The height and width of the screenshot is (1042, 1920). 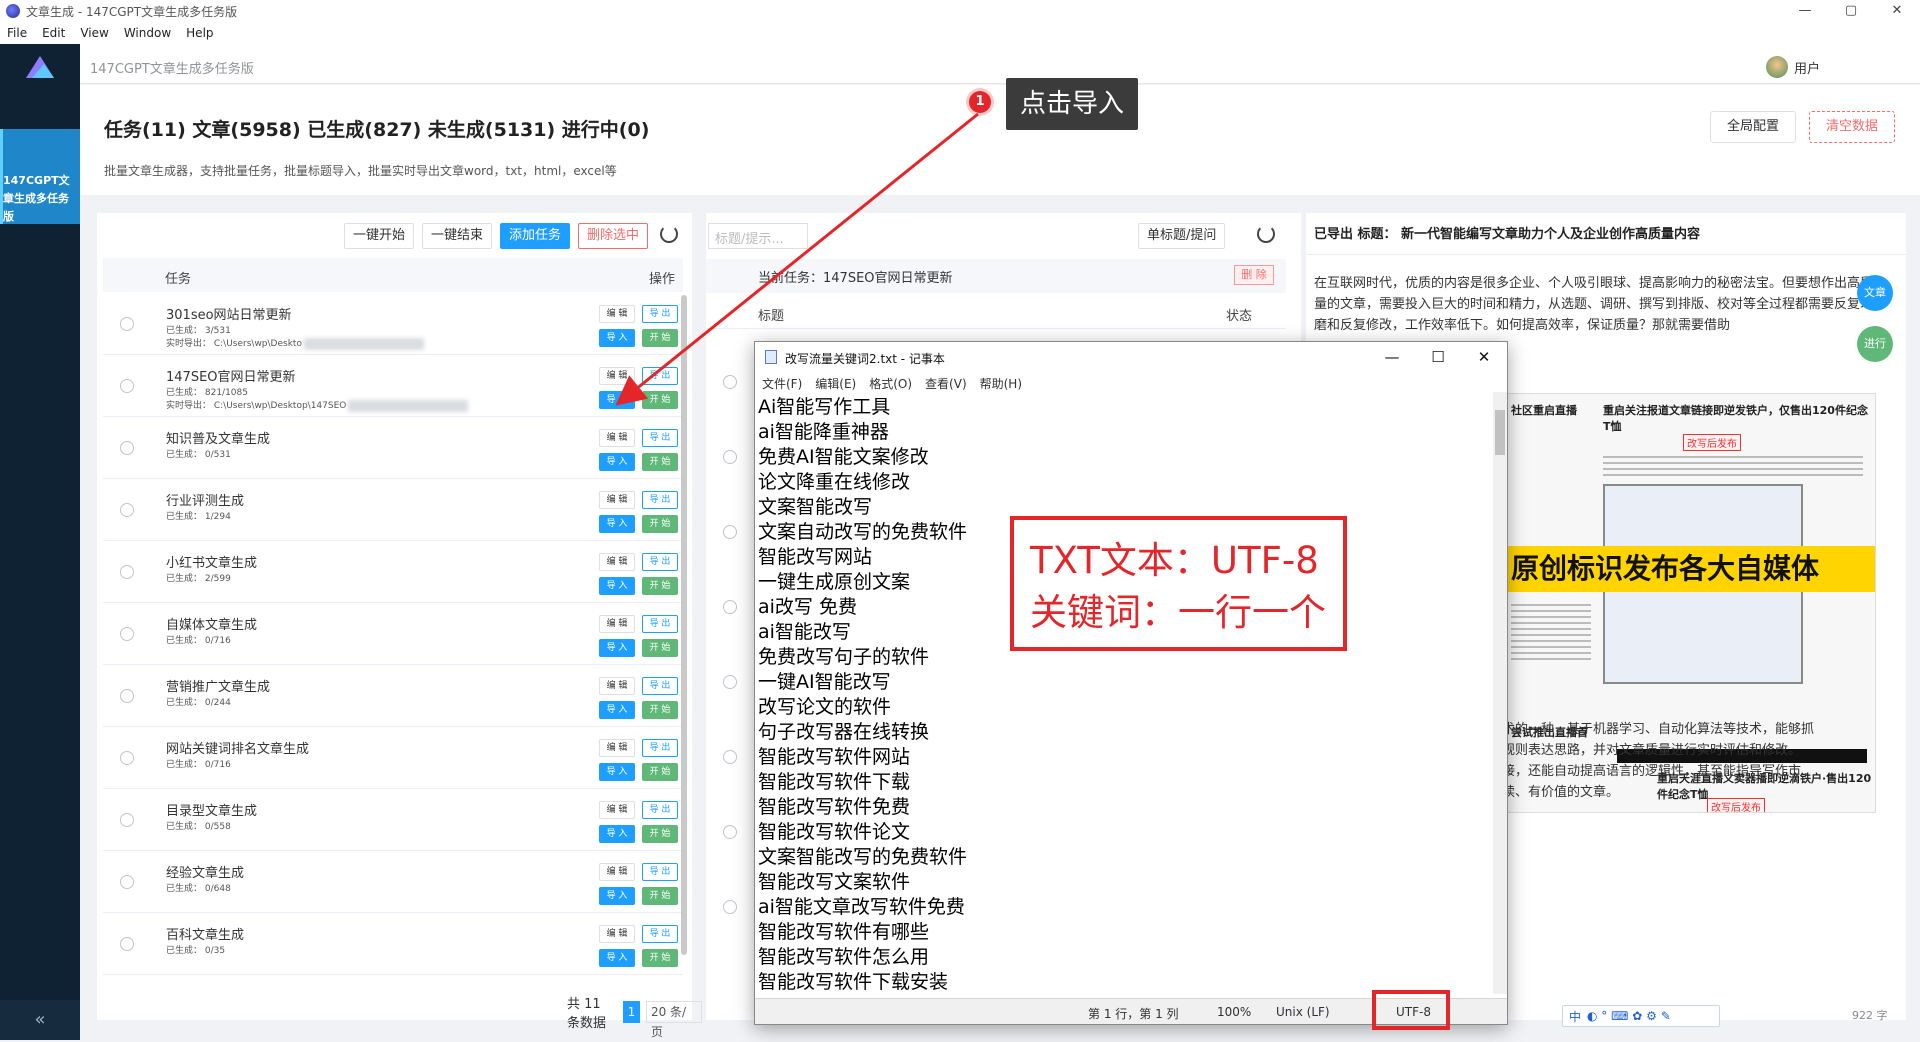 What do you see at coordinates (40, 1020) in the screenshot?
I see `collapse-sidebar-button: «` at bounding box center [40, 1020].